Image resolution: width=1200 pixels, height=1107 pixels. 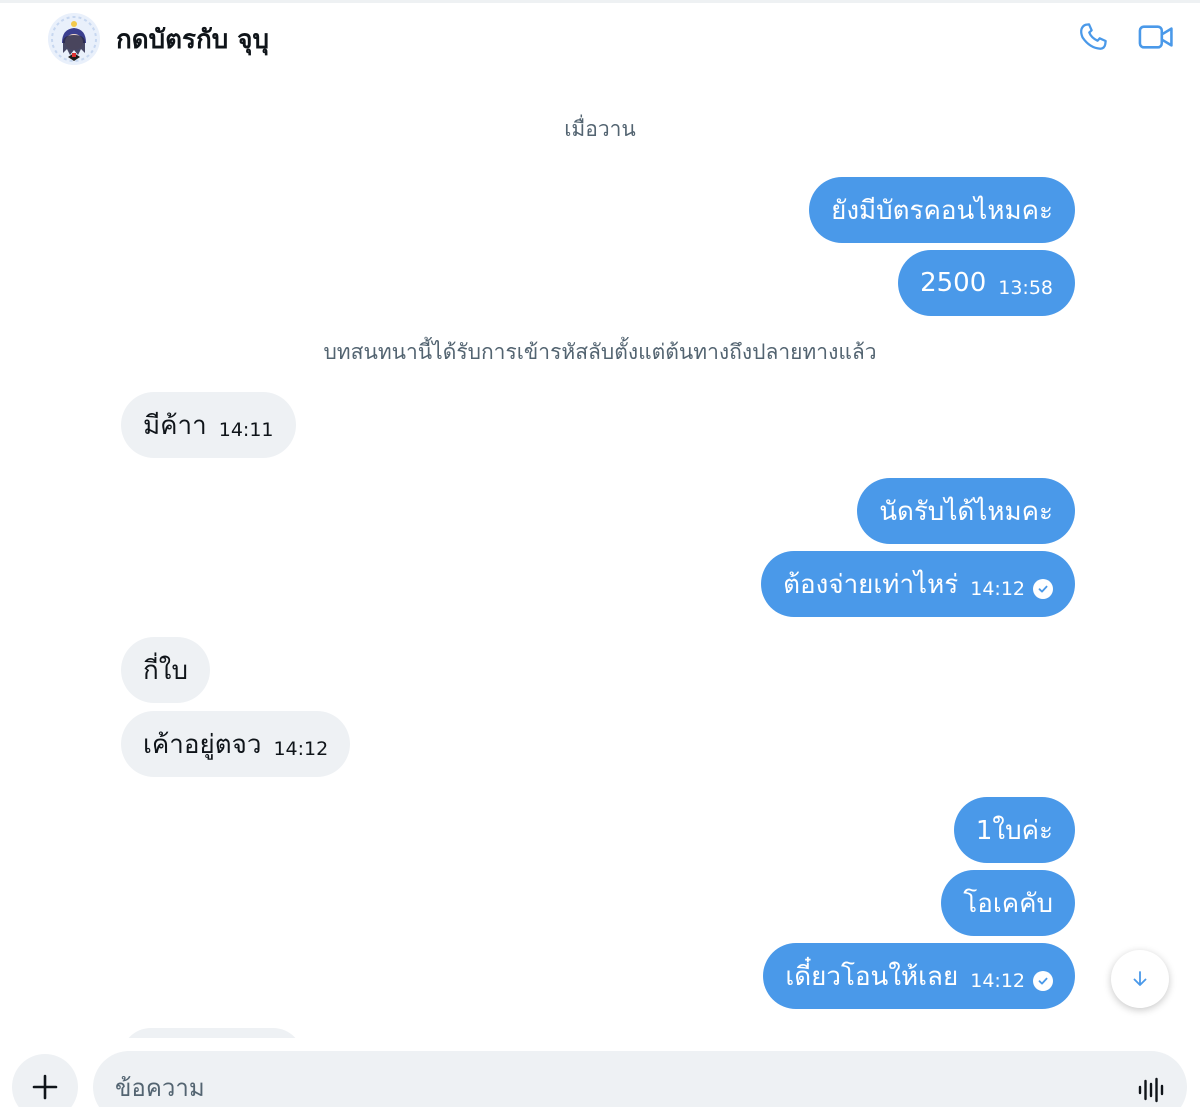 I want to click on message-timestamp: 13:58, so click(x=1025, y=288).